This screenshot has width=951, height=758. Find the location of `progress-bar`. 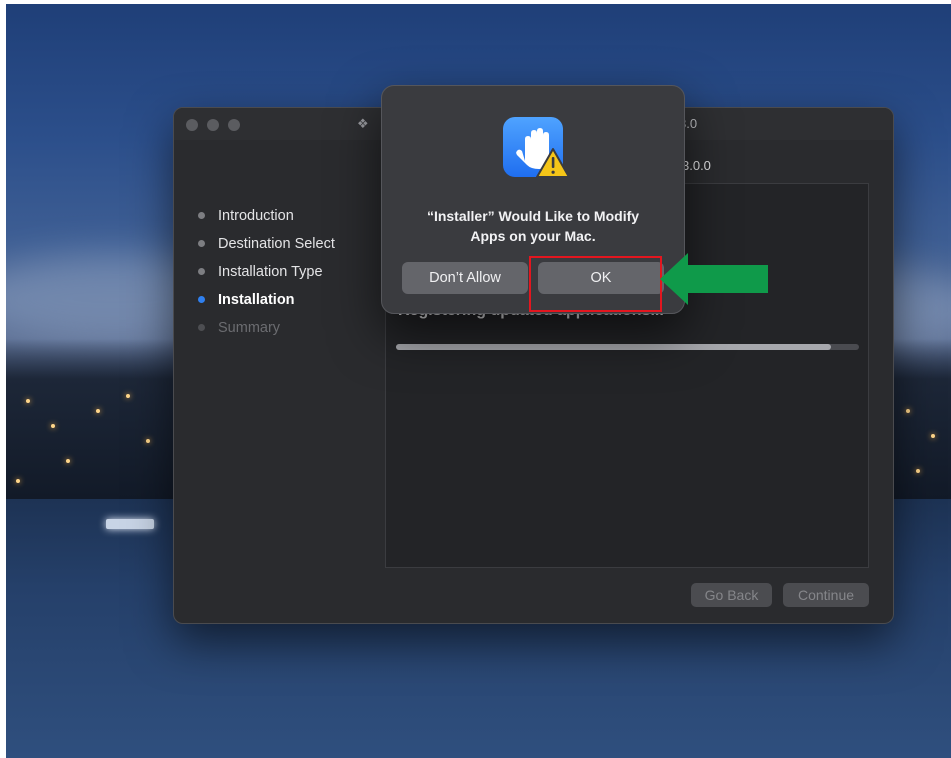

progress-bar is located at coordinates (627, 347).